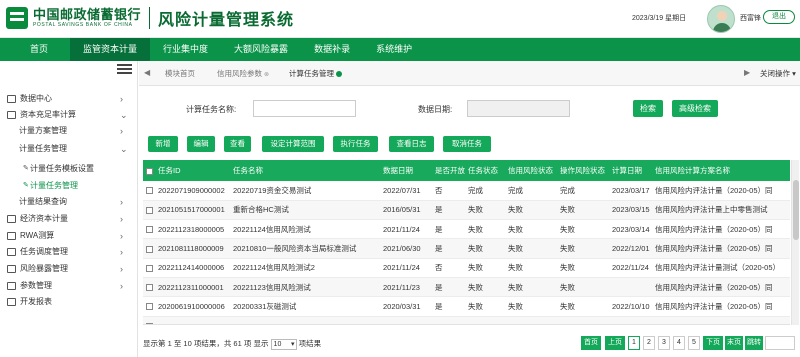  Describe the element at coordinates (192, 170) in the screenshot. I see `column-header: 任务ID` at that location.